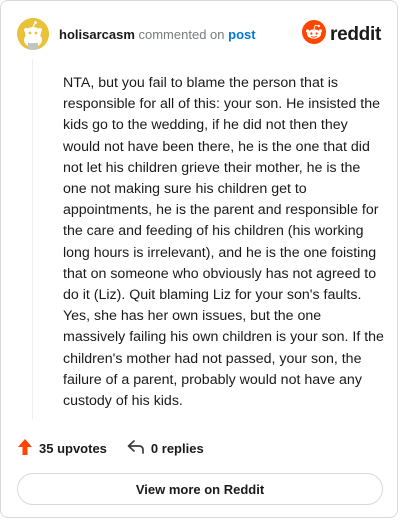 This screenshot has width=400, height=520. I want to click on upvote-arrow-icon, so click(28, 448).